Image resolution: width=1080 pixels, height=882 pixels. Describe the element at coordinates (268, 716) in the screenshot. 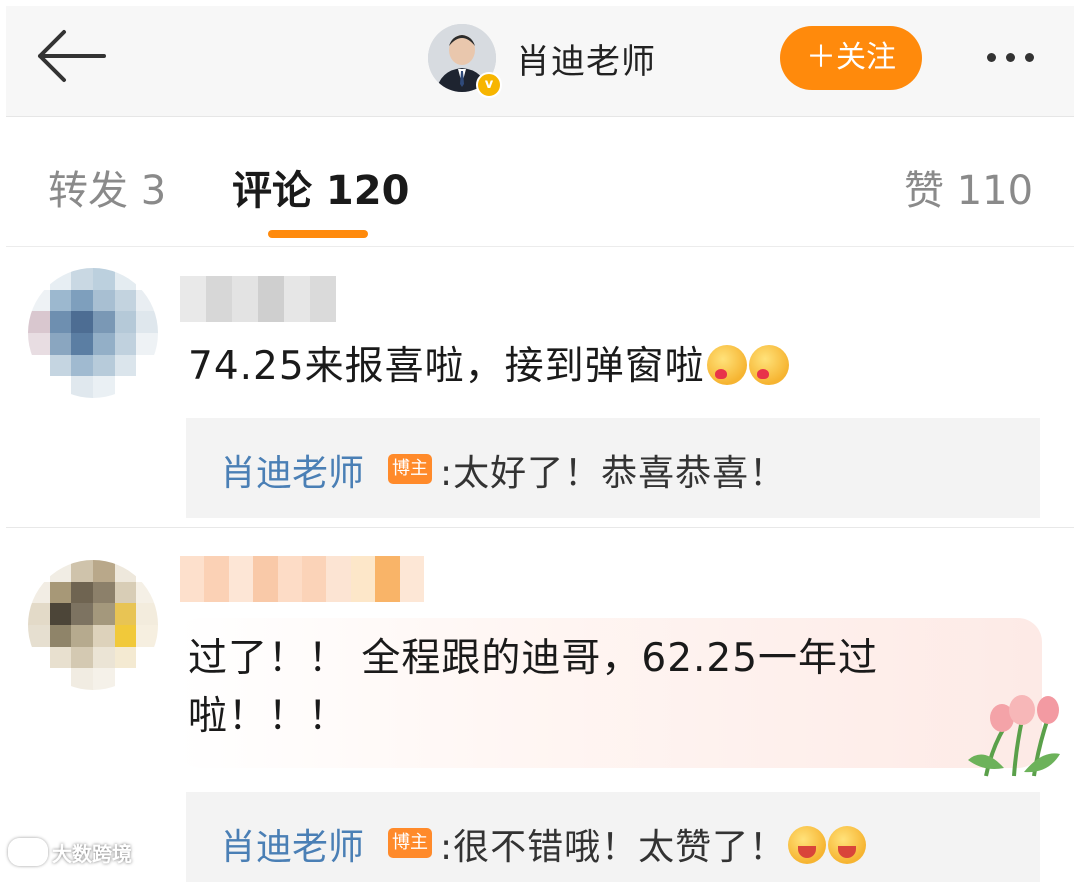

I see `comment-text-continued: 啦！！！` at that location.